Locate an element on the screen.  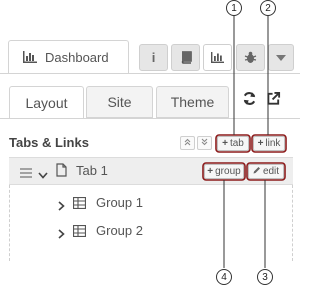
callout-4: 4 is located at coordinates (224, 277).